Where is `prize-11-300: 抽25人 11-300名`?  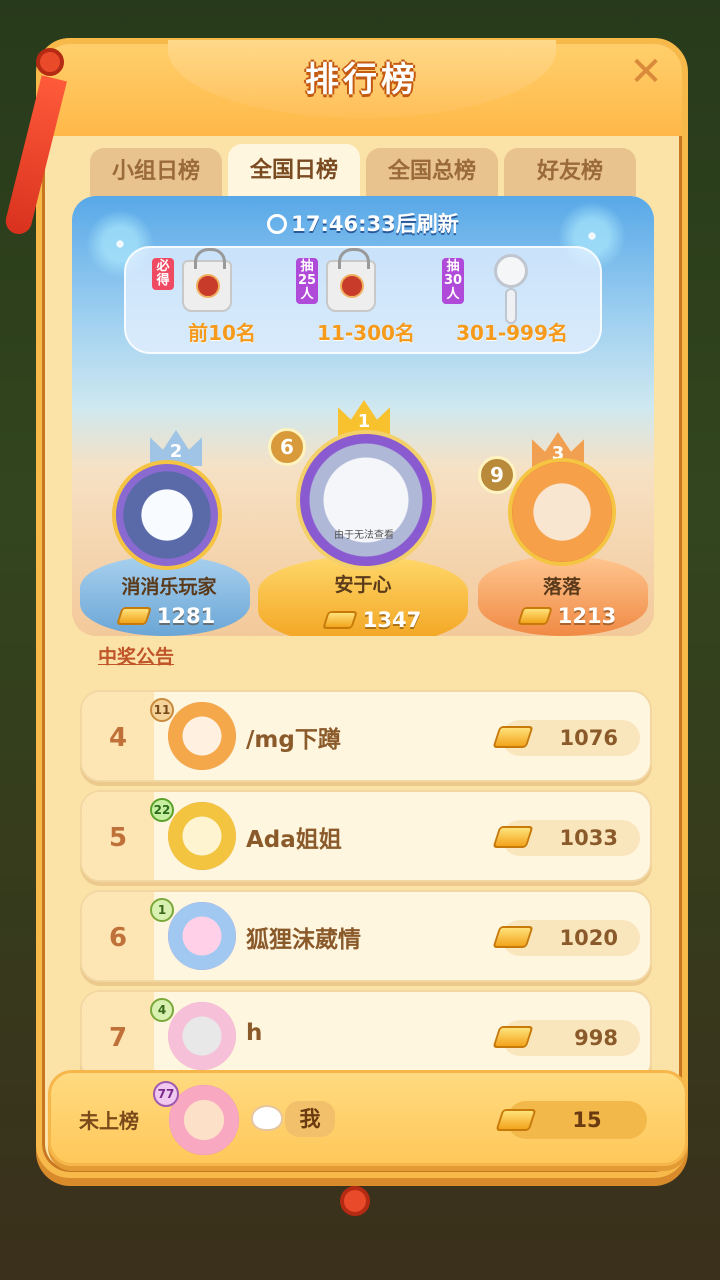 prize-11-300: 抽25人 11-300名 is located at coordinates (366, 301).